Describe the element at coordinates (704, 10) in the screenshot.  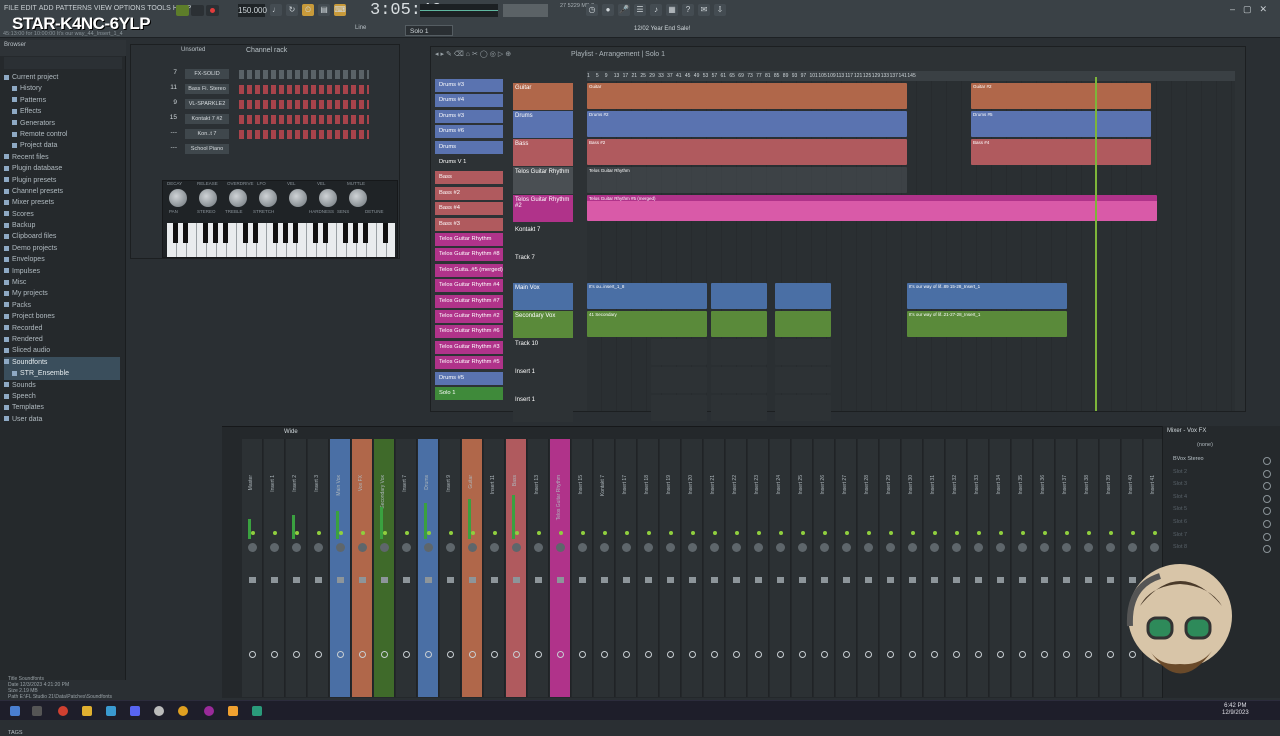
I see `chat-icon: ✉` at that location.